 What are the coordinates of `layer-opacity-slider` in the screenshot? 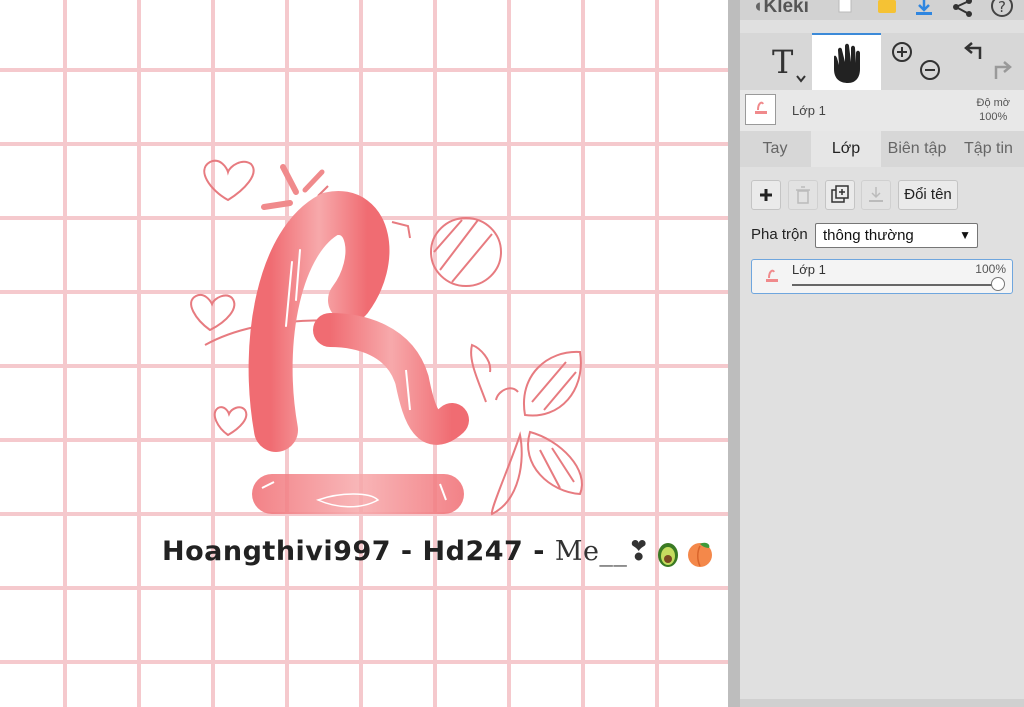 It's located at (895, 285).